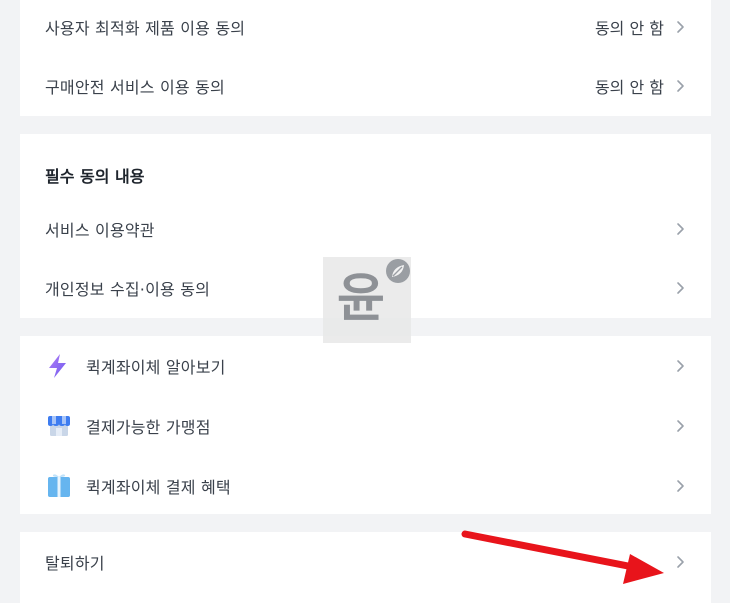  Describe the element at coordinates (365, 562) in the screenshot. I see `withdraw-row: 탈퇴하기` at that location.